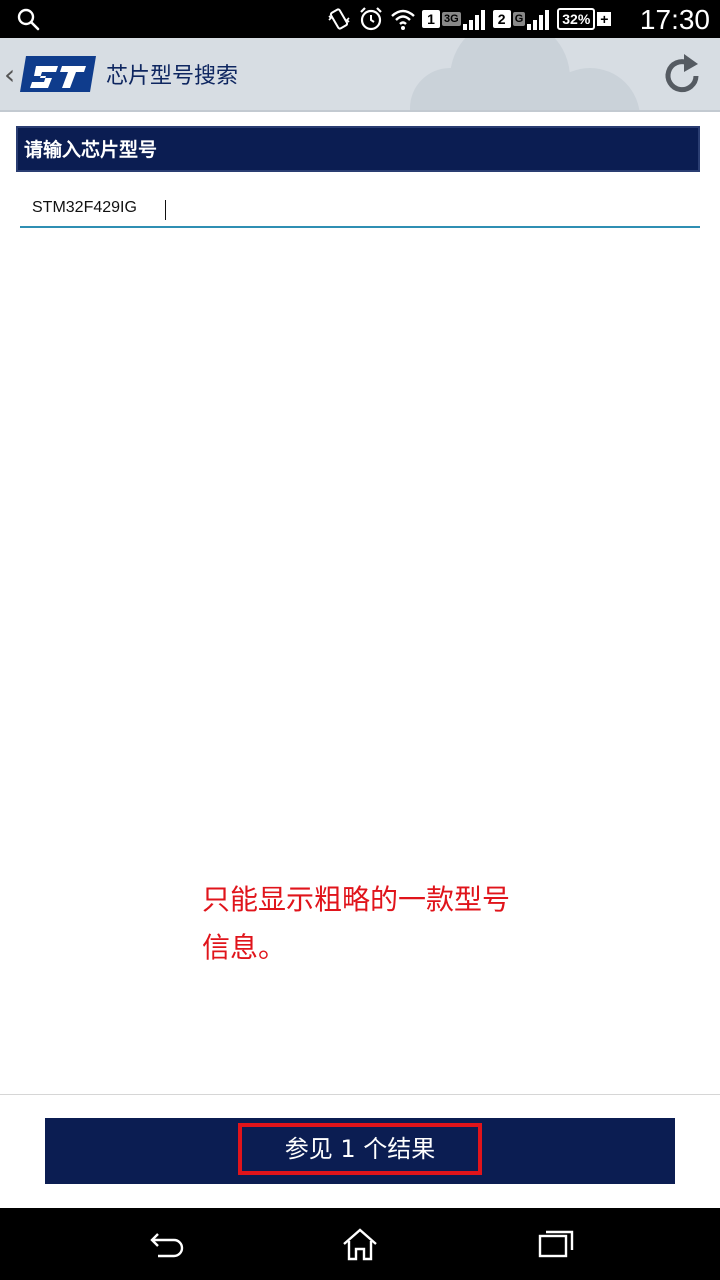 The width and height of the screenshot is (720, 1280). What do you see at coordinates (360, 1094) in the screenshot?
I see `divider` at bounding box center [360, 1094].